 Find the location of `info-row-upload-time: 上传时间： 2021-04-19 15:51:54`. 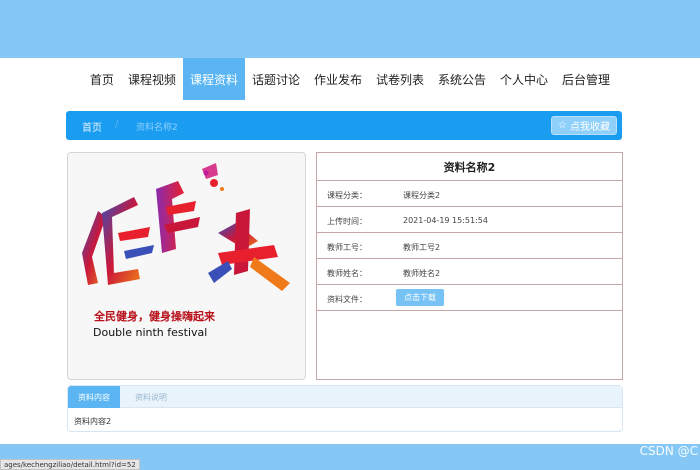

info-row-upload-time: 上传时间： 2021-04-19 15:51:54 is located at coordinates (469, 220).